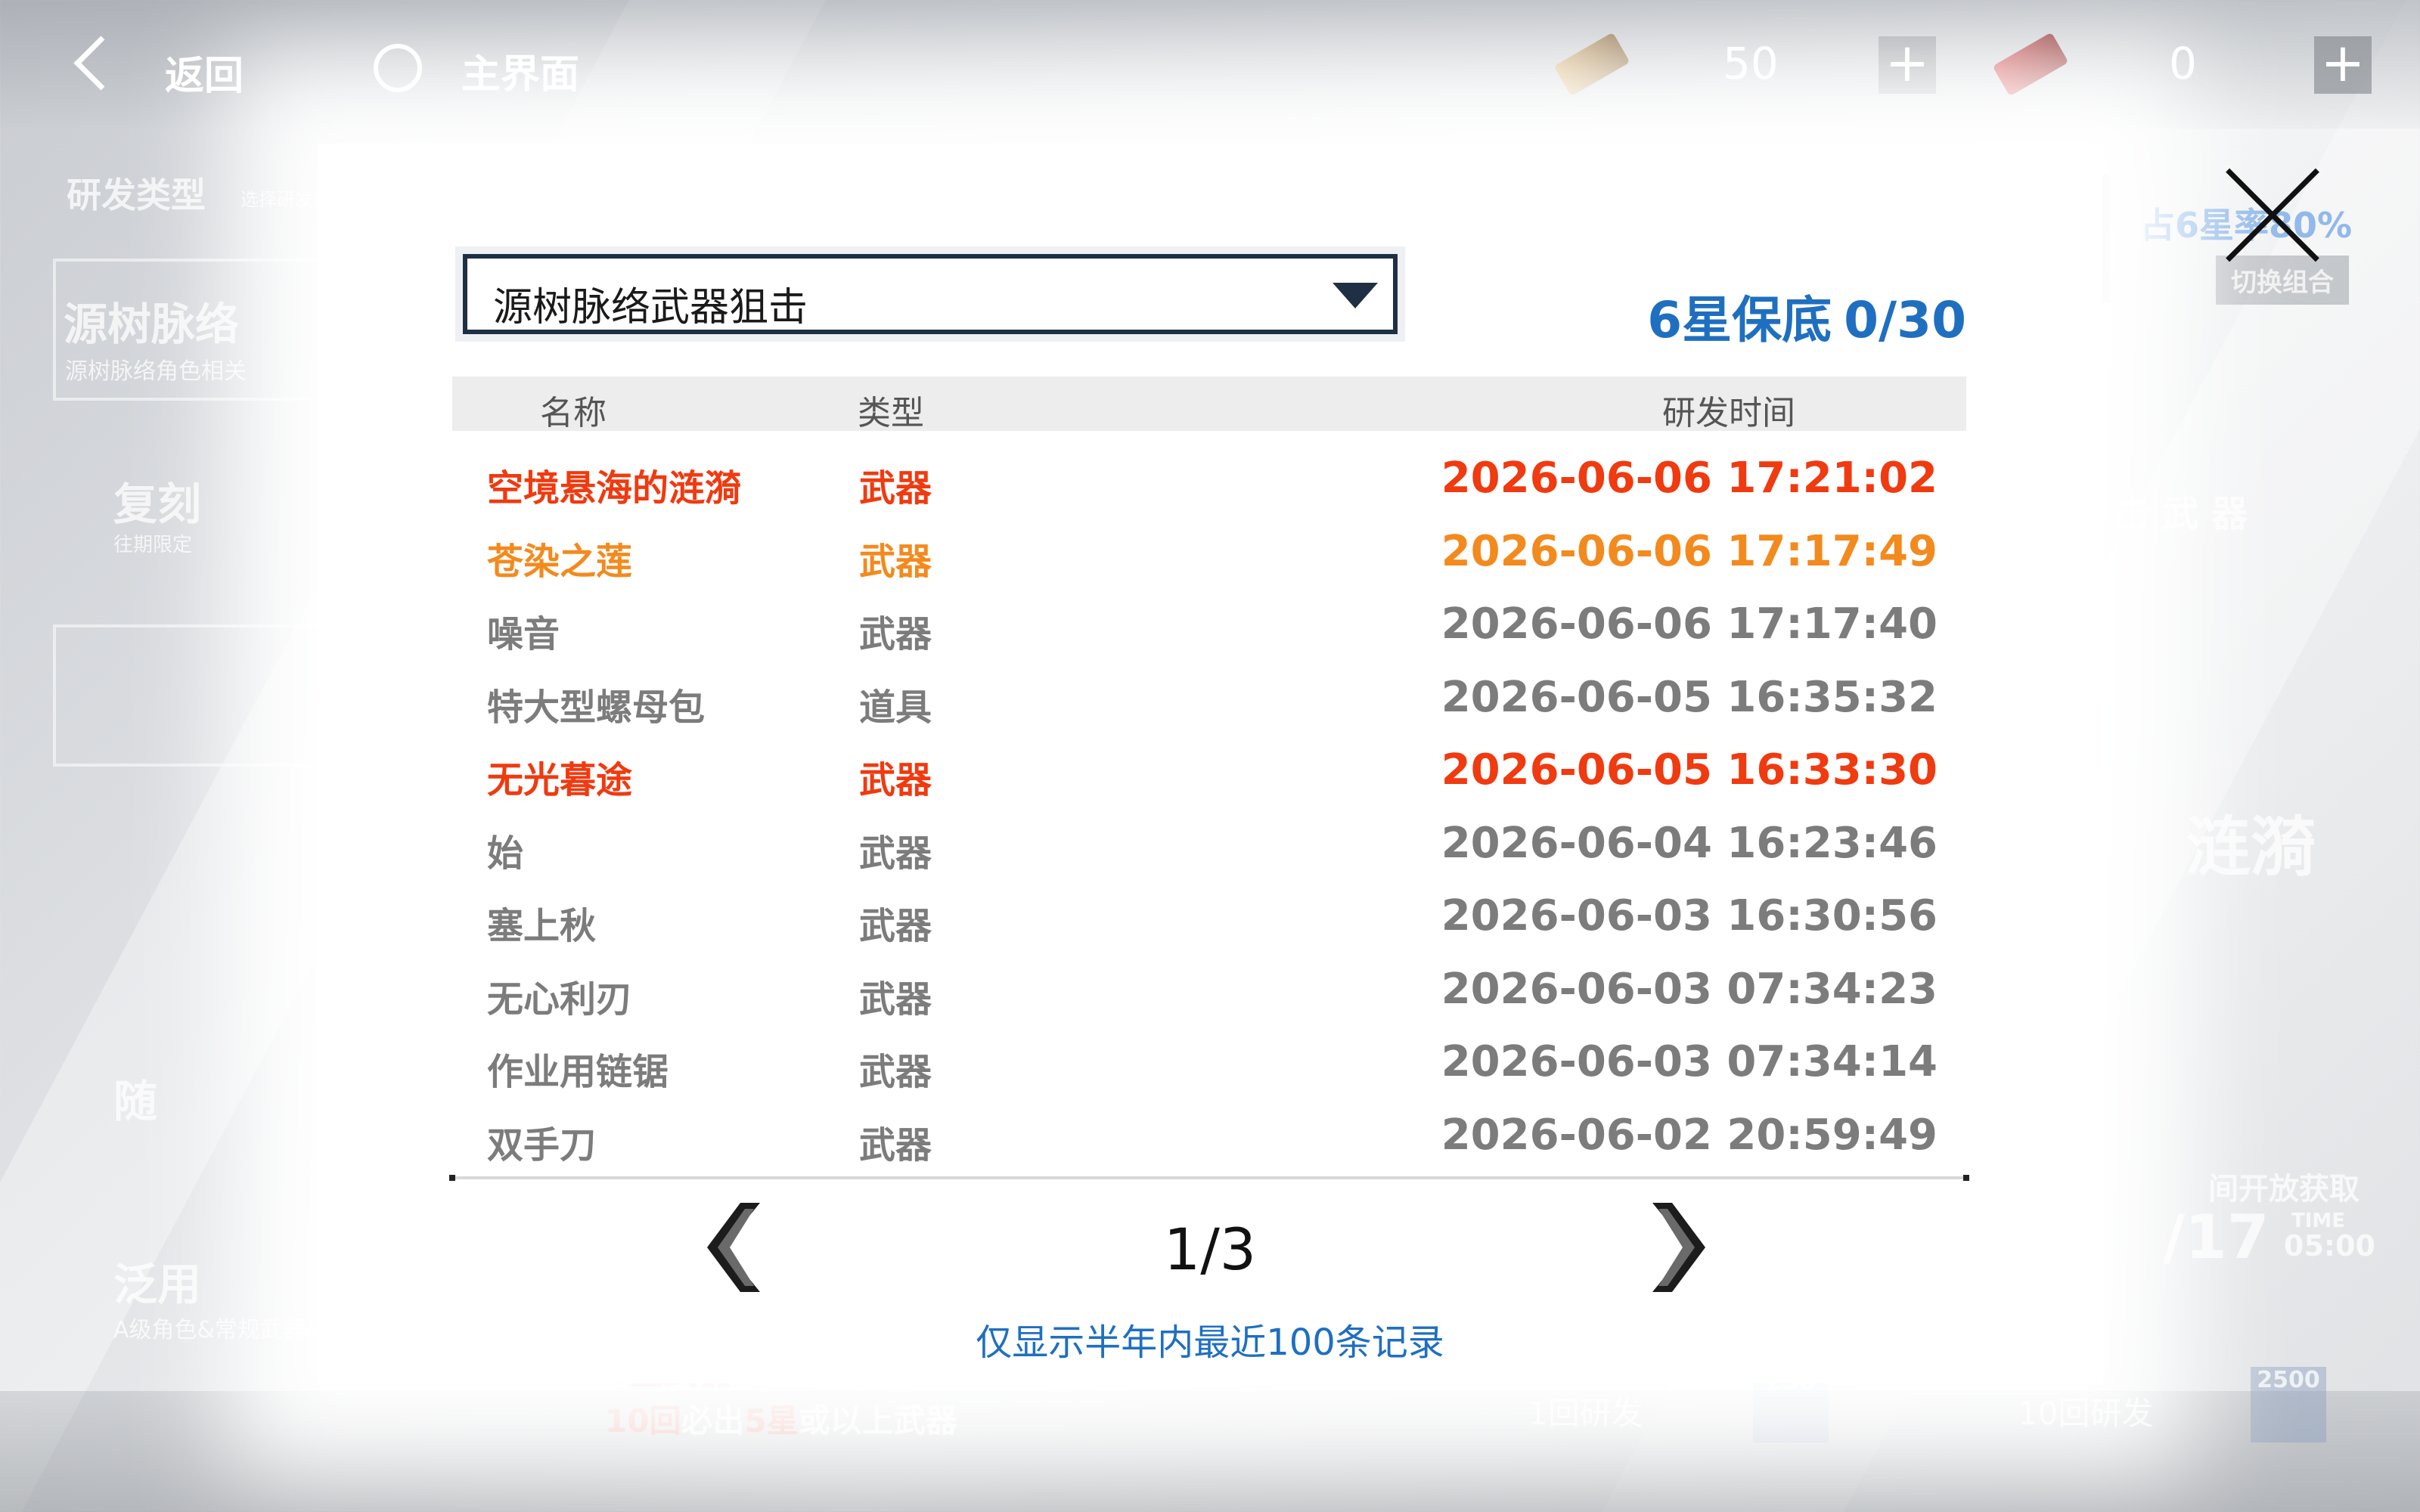 The height and width of the screenshot is (1512, 2420). I want to click on home-label: 主界面, so click(520, 70).